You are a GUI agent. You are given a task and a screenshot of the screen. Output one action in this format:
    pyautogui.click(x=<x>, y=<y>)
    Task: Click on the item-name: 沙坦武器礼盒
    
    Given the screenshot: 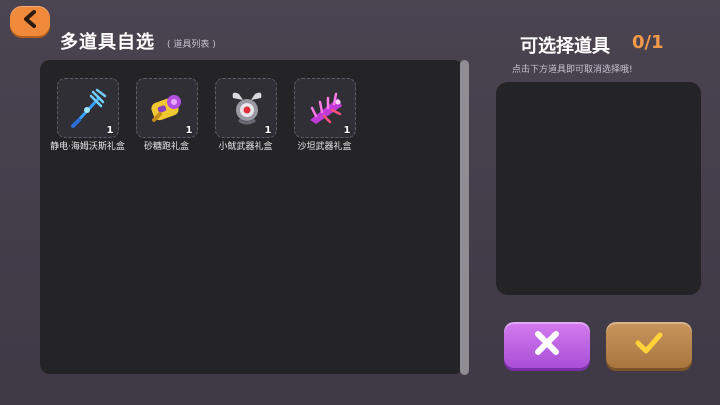 What is the action you would take?
    pyautogui.click(x=324, y=147)
    